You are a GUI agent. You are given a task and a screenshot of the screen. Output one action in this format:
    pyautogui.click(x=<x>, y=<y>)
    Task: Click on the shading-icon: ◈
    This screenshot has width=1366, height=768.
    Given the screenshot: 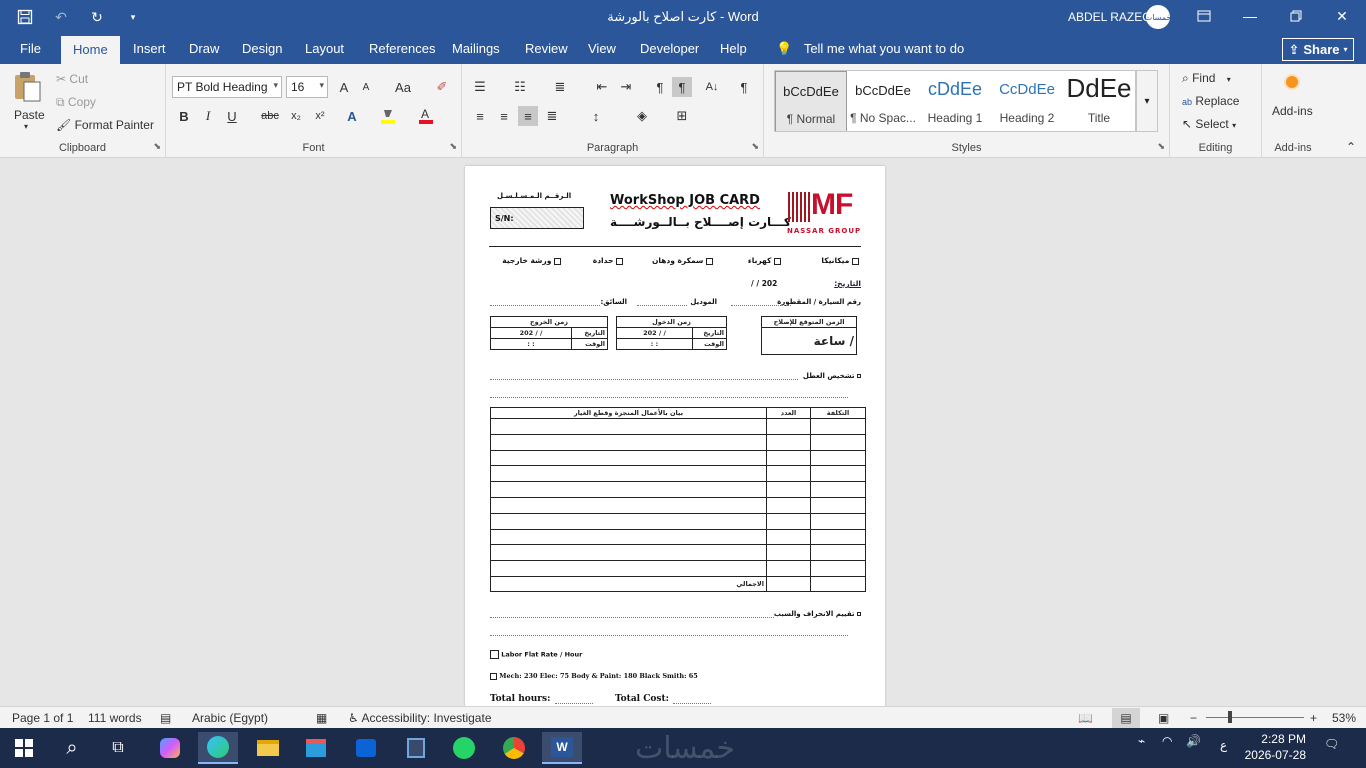 What is the action you would take?
    pyautogui.click(x=642, y=116)
    